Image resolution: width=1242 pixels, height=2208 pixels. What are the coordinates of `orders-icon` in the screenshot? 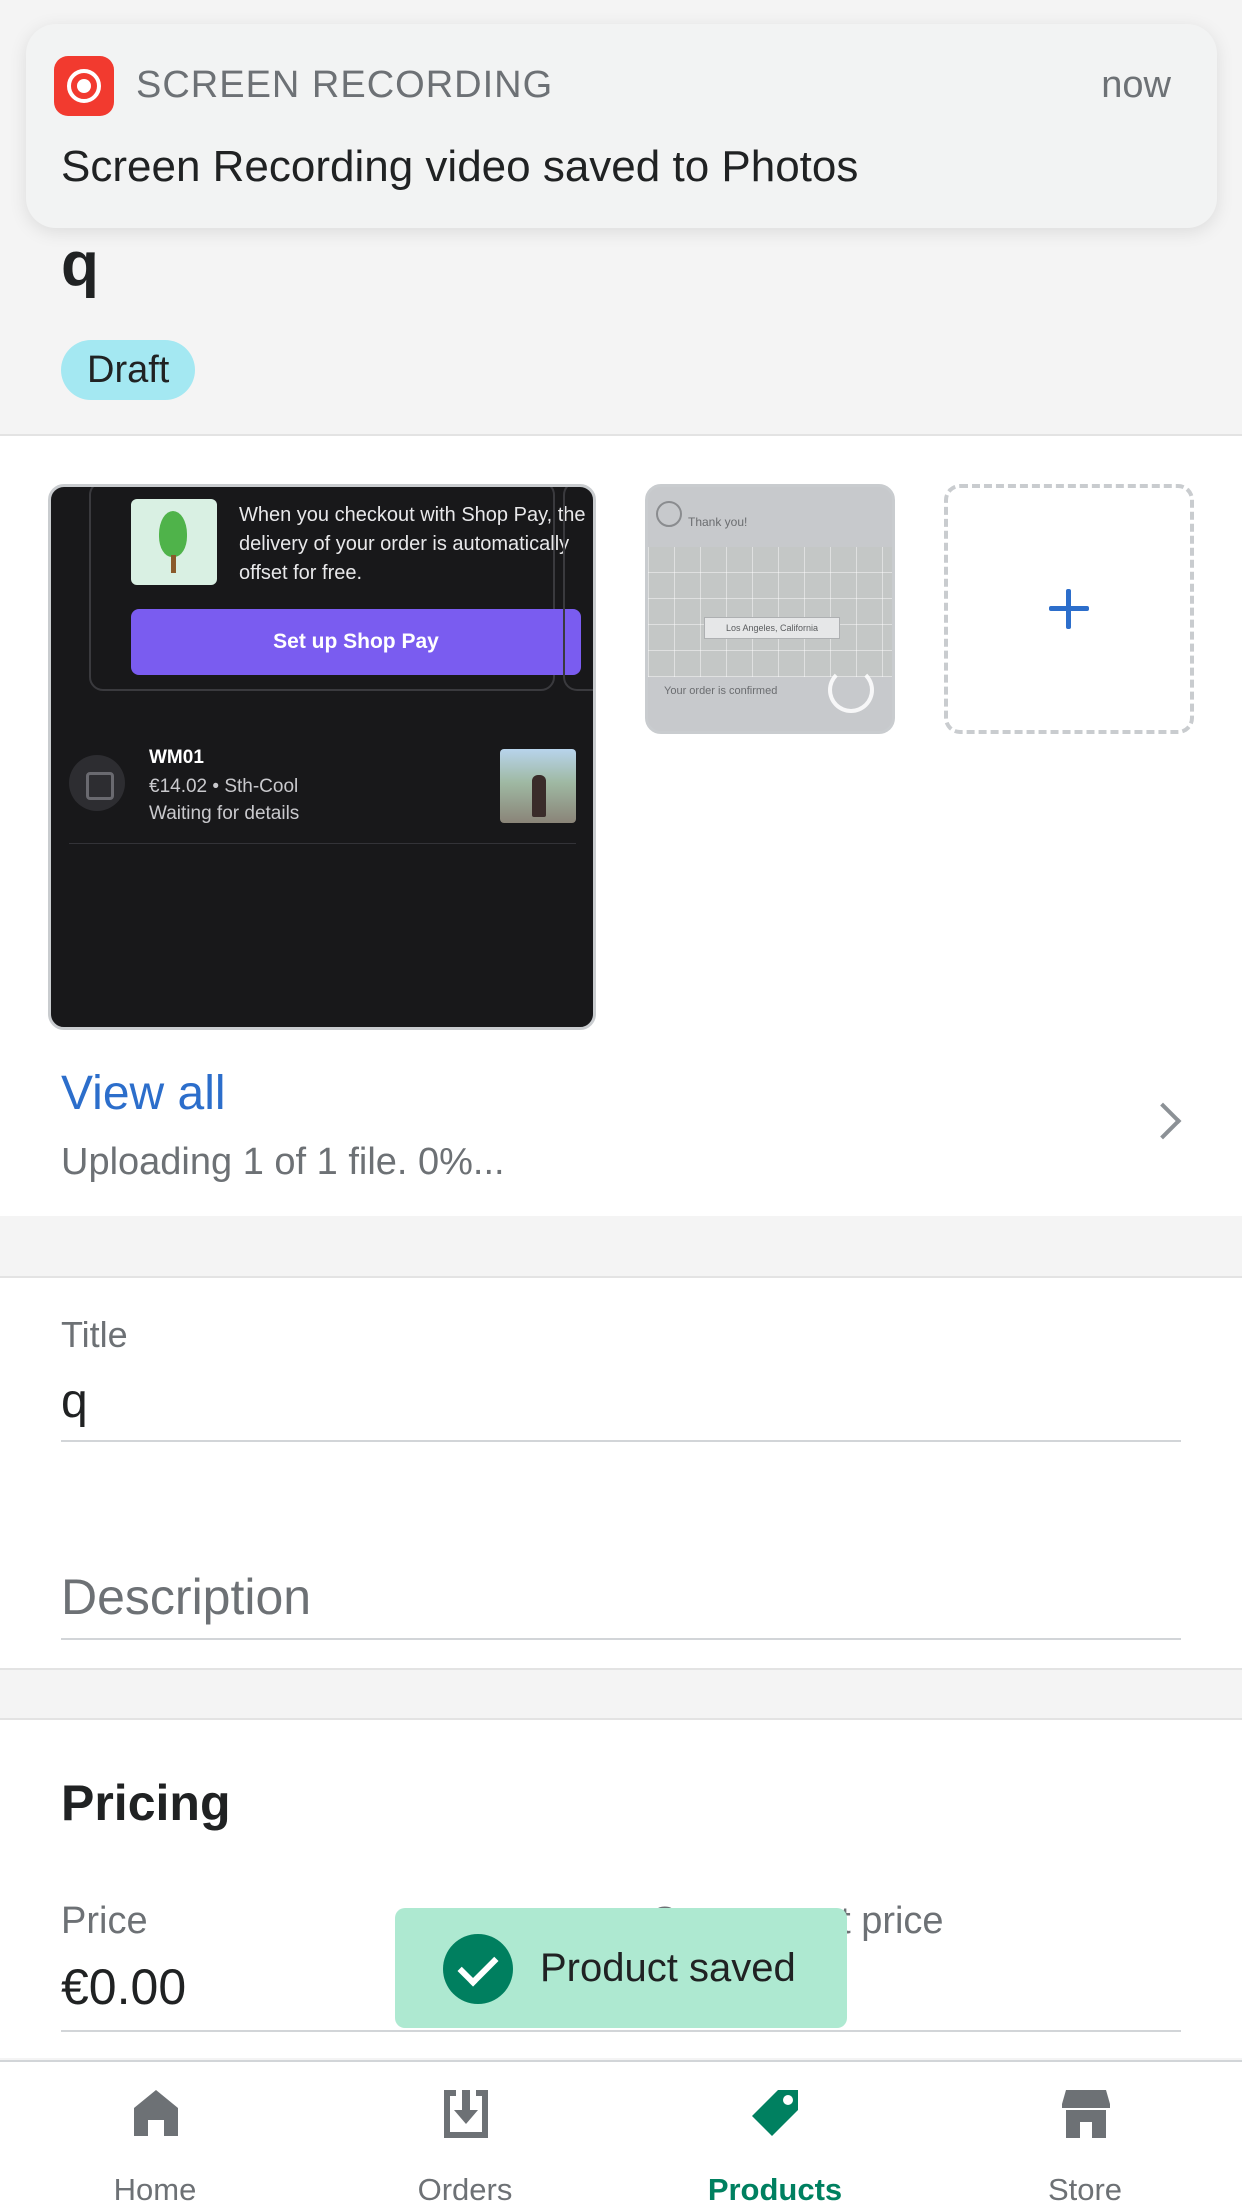 It's located at (466, 2114).